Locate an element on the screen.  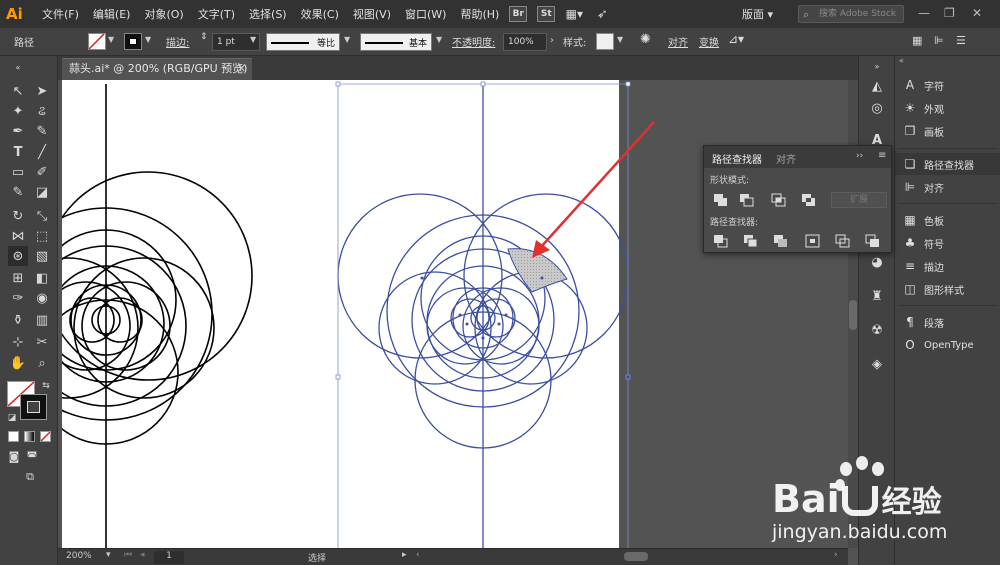
bridge-button: Br is located at coordinates (518, 14).